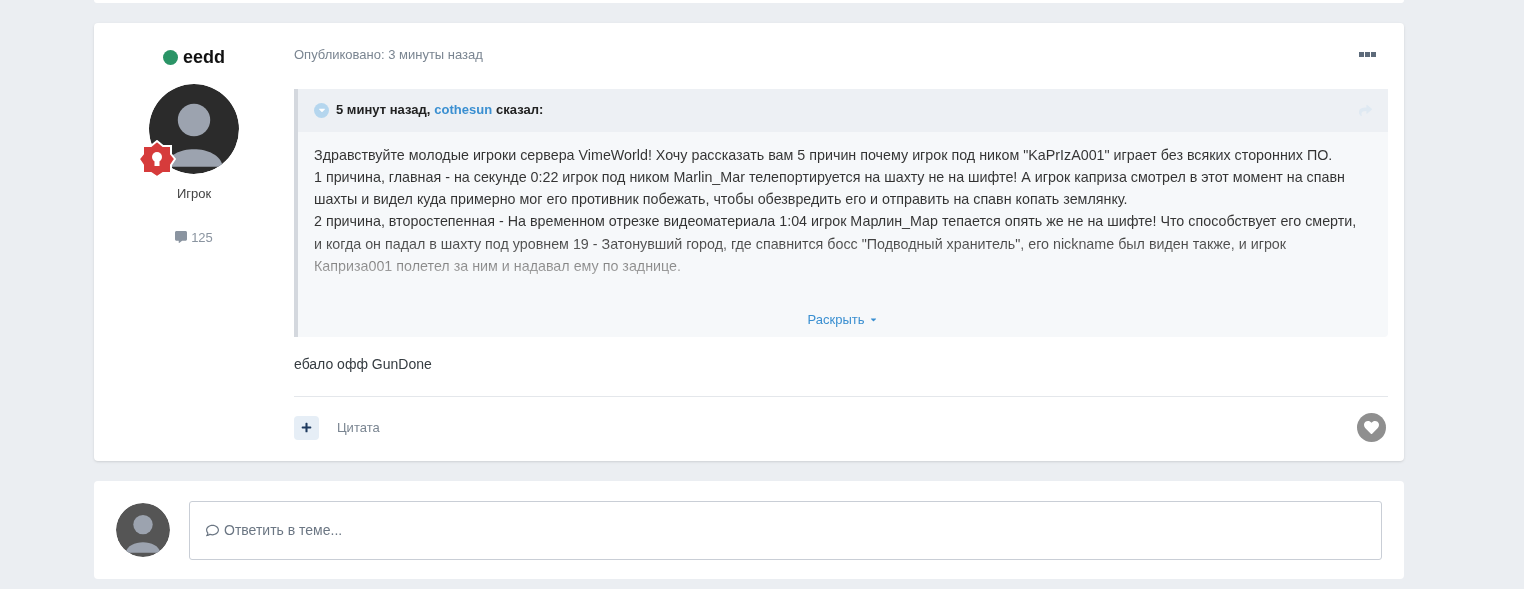 The height and width of the screenshot is (589, 1524). I want to click on post-date: Опубликовано: 3 минуты назад, so click(388, 55).